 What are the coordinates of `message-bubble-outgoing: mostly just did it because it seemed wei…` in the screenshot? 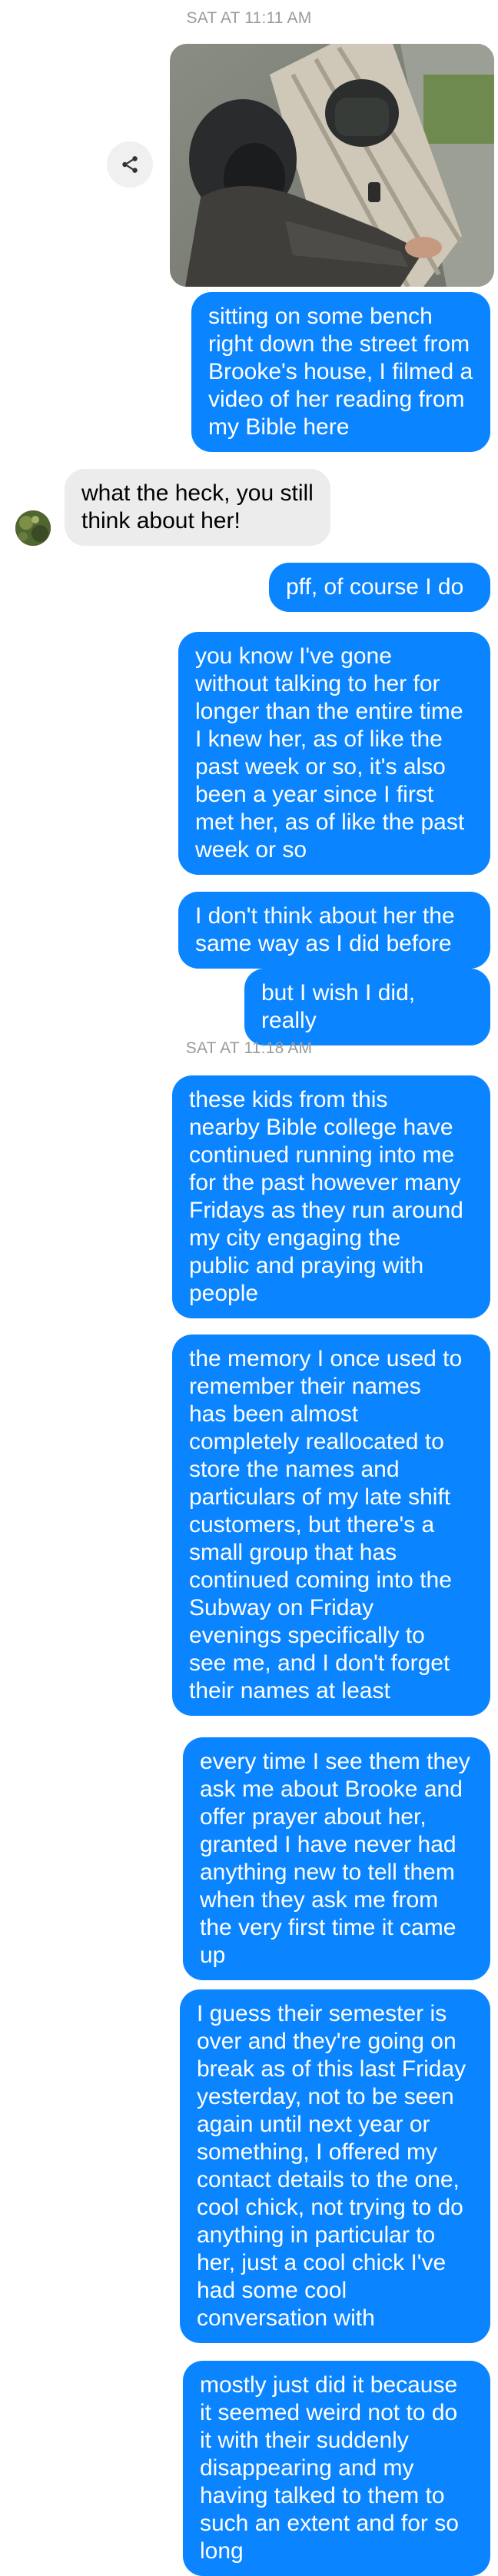 It's located at (336, 2468).